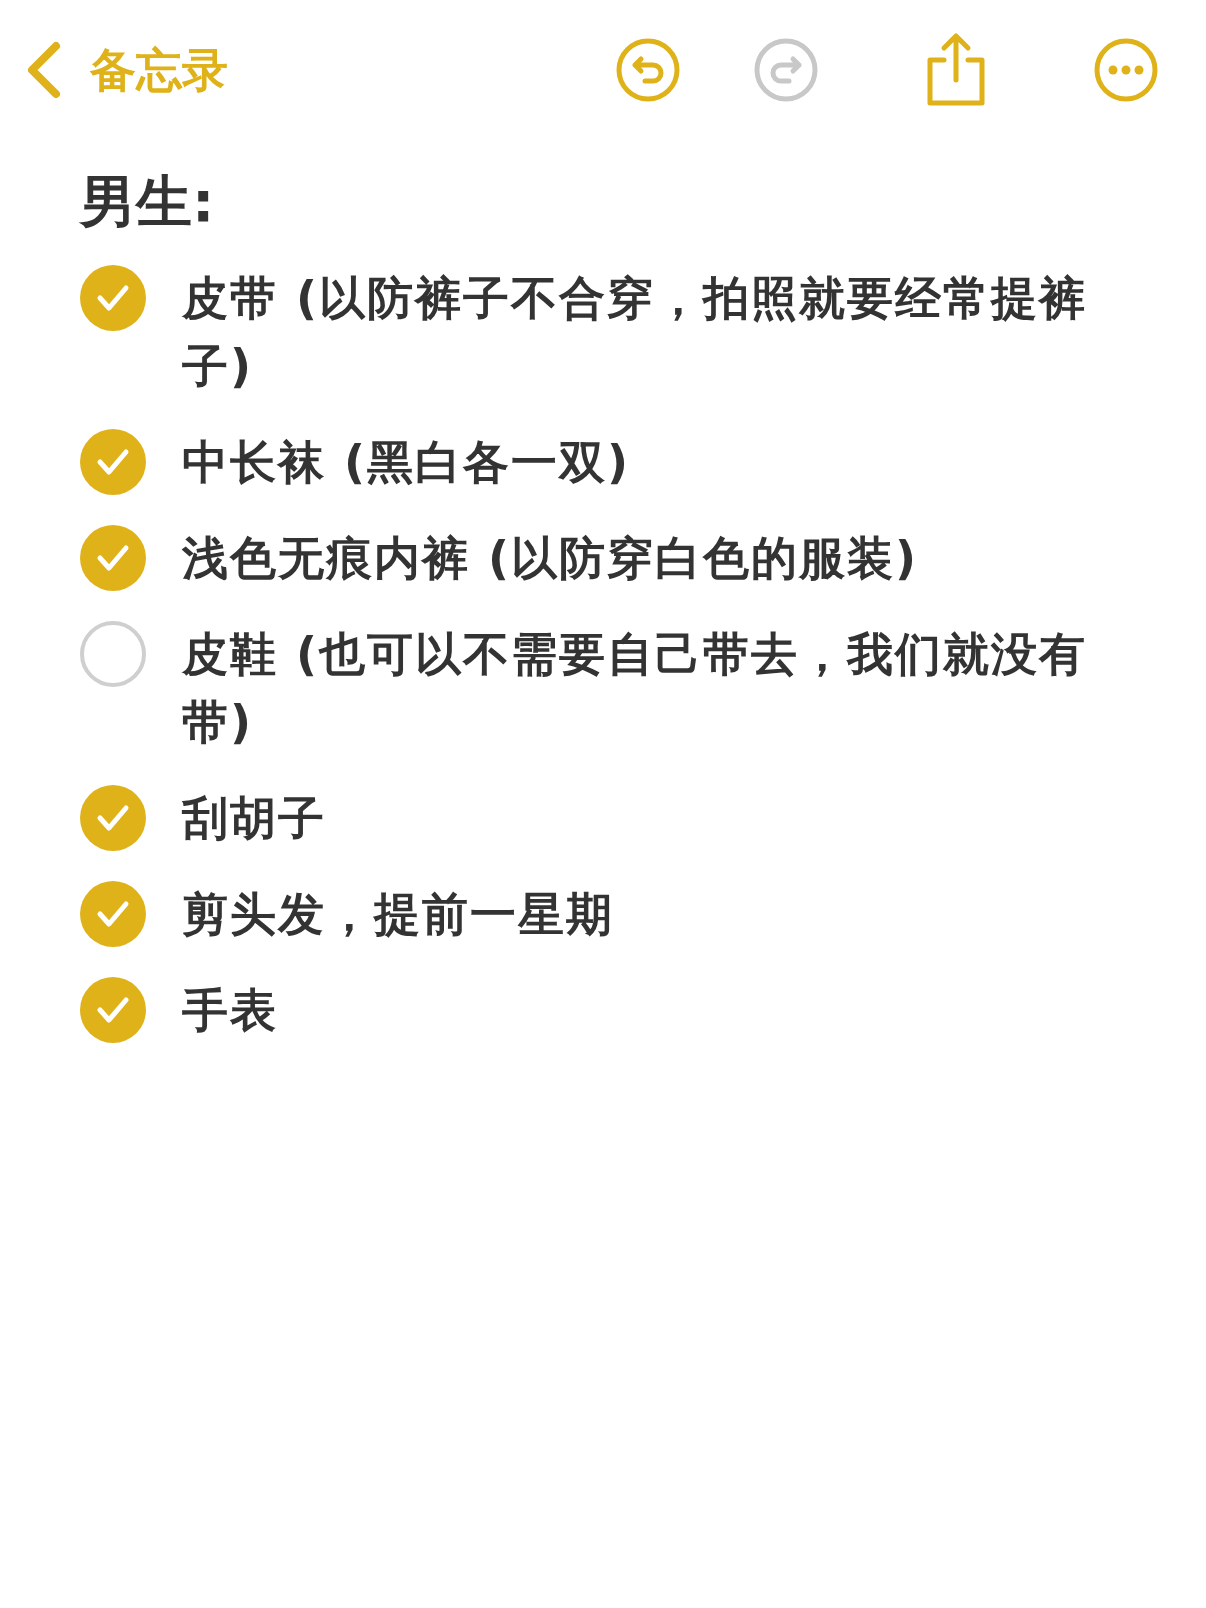 This screenshot has width=1206, height=1608. What do you see at coordinates (635, 332) in the screenshot?
I see `checklist-item-text: 皮带 (以防裤子不合穿，拍照就要经常提裤子)` at bounding box center [635, 332].